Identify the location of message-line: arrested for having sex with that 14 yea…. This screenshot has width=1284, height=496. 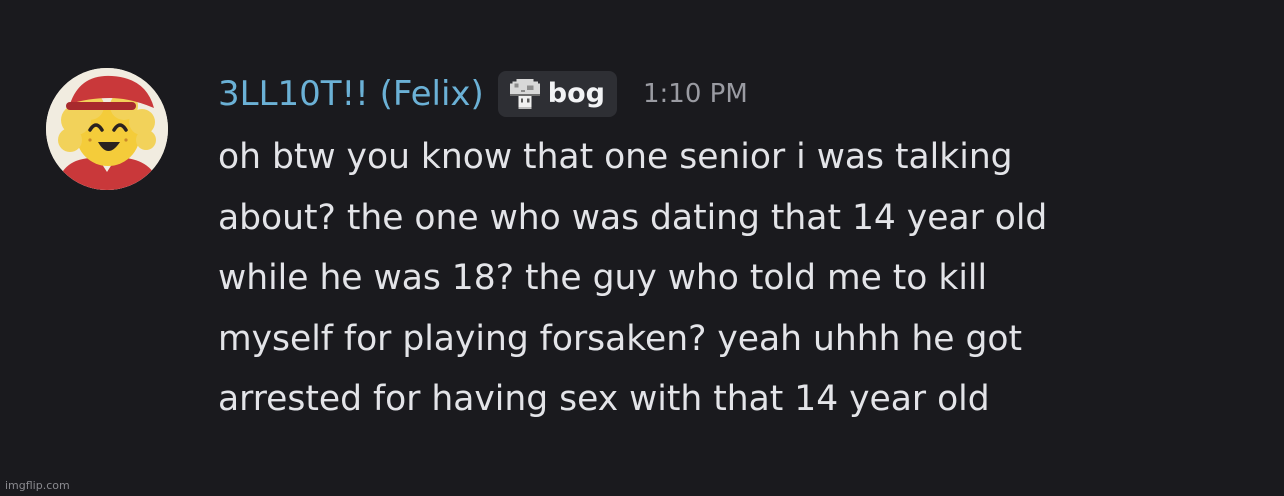
(604, 399).